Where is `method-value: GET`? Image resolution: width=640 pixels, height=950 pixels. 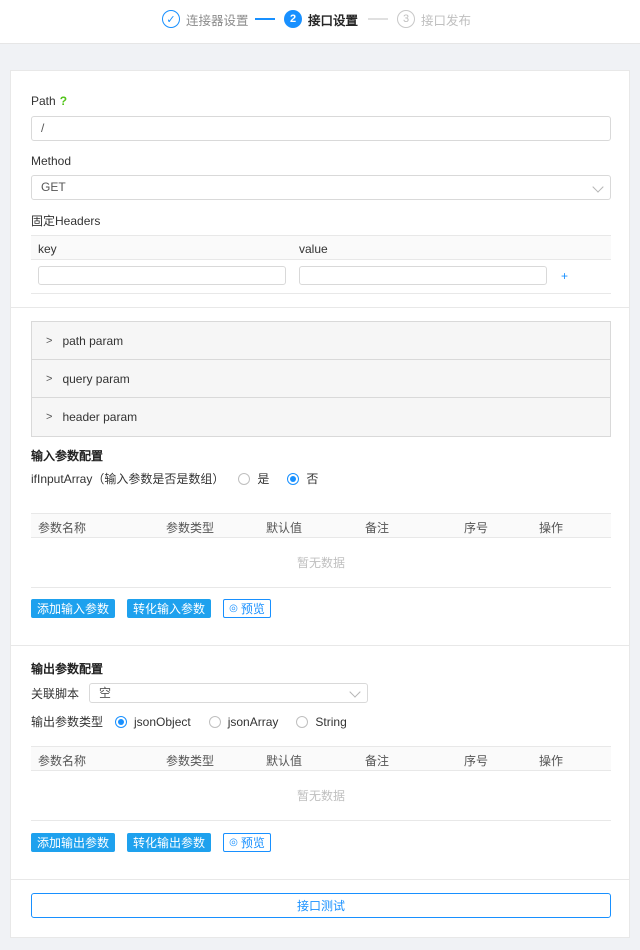
method-value: GET is located at coordinates (53, 187).